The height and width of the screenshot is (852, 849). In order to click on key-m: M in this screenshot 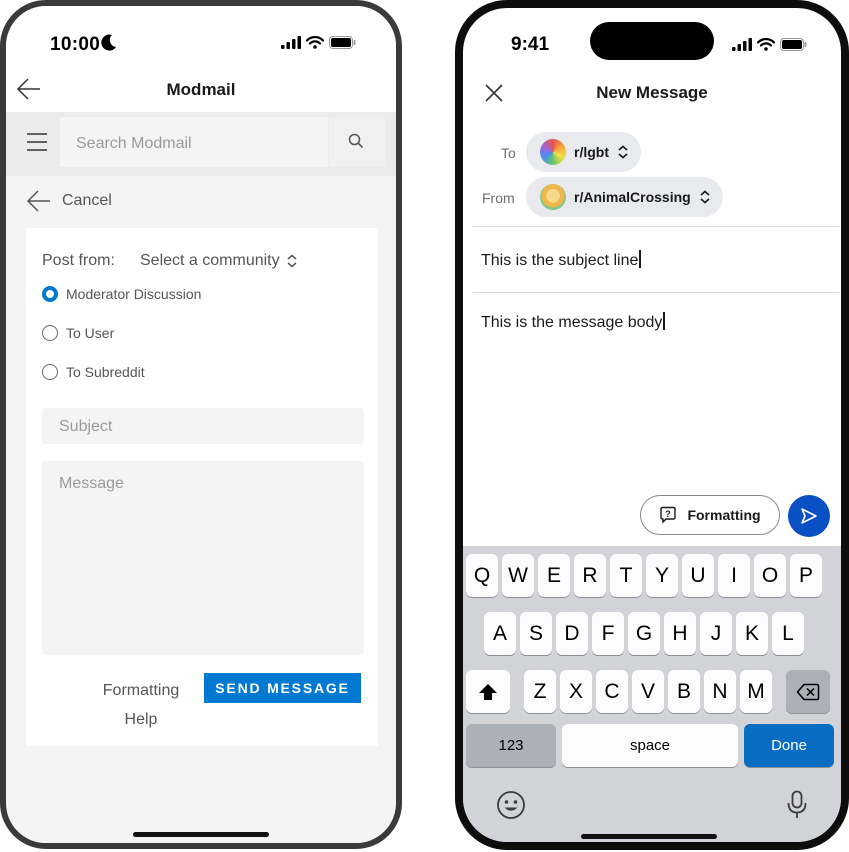, I will do `click(756, 691)`.